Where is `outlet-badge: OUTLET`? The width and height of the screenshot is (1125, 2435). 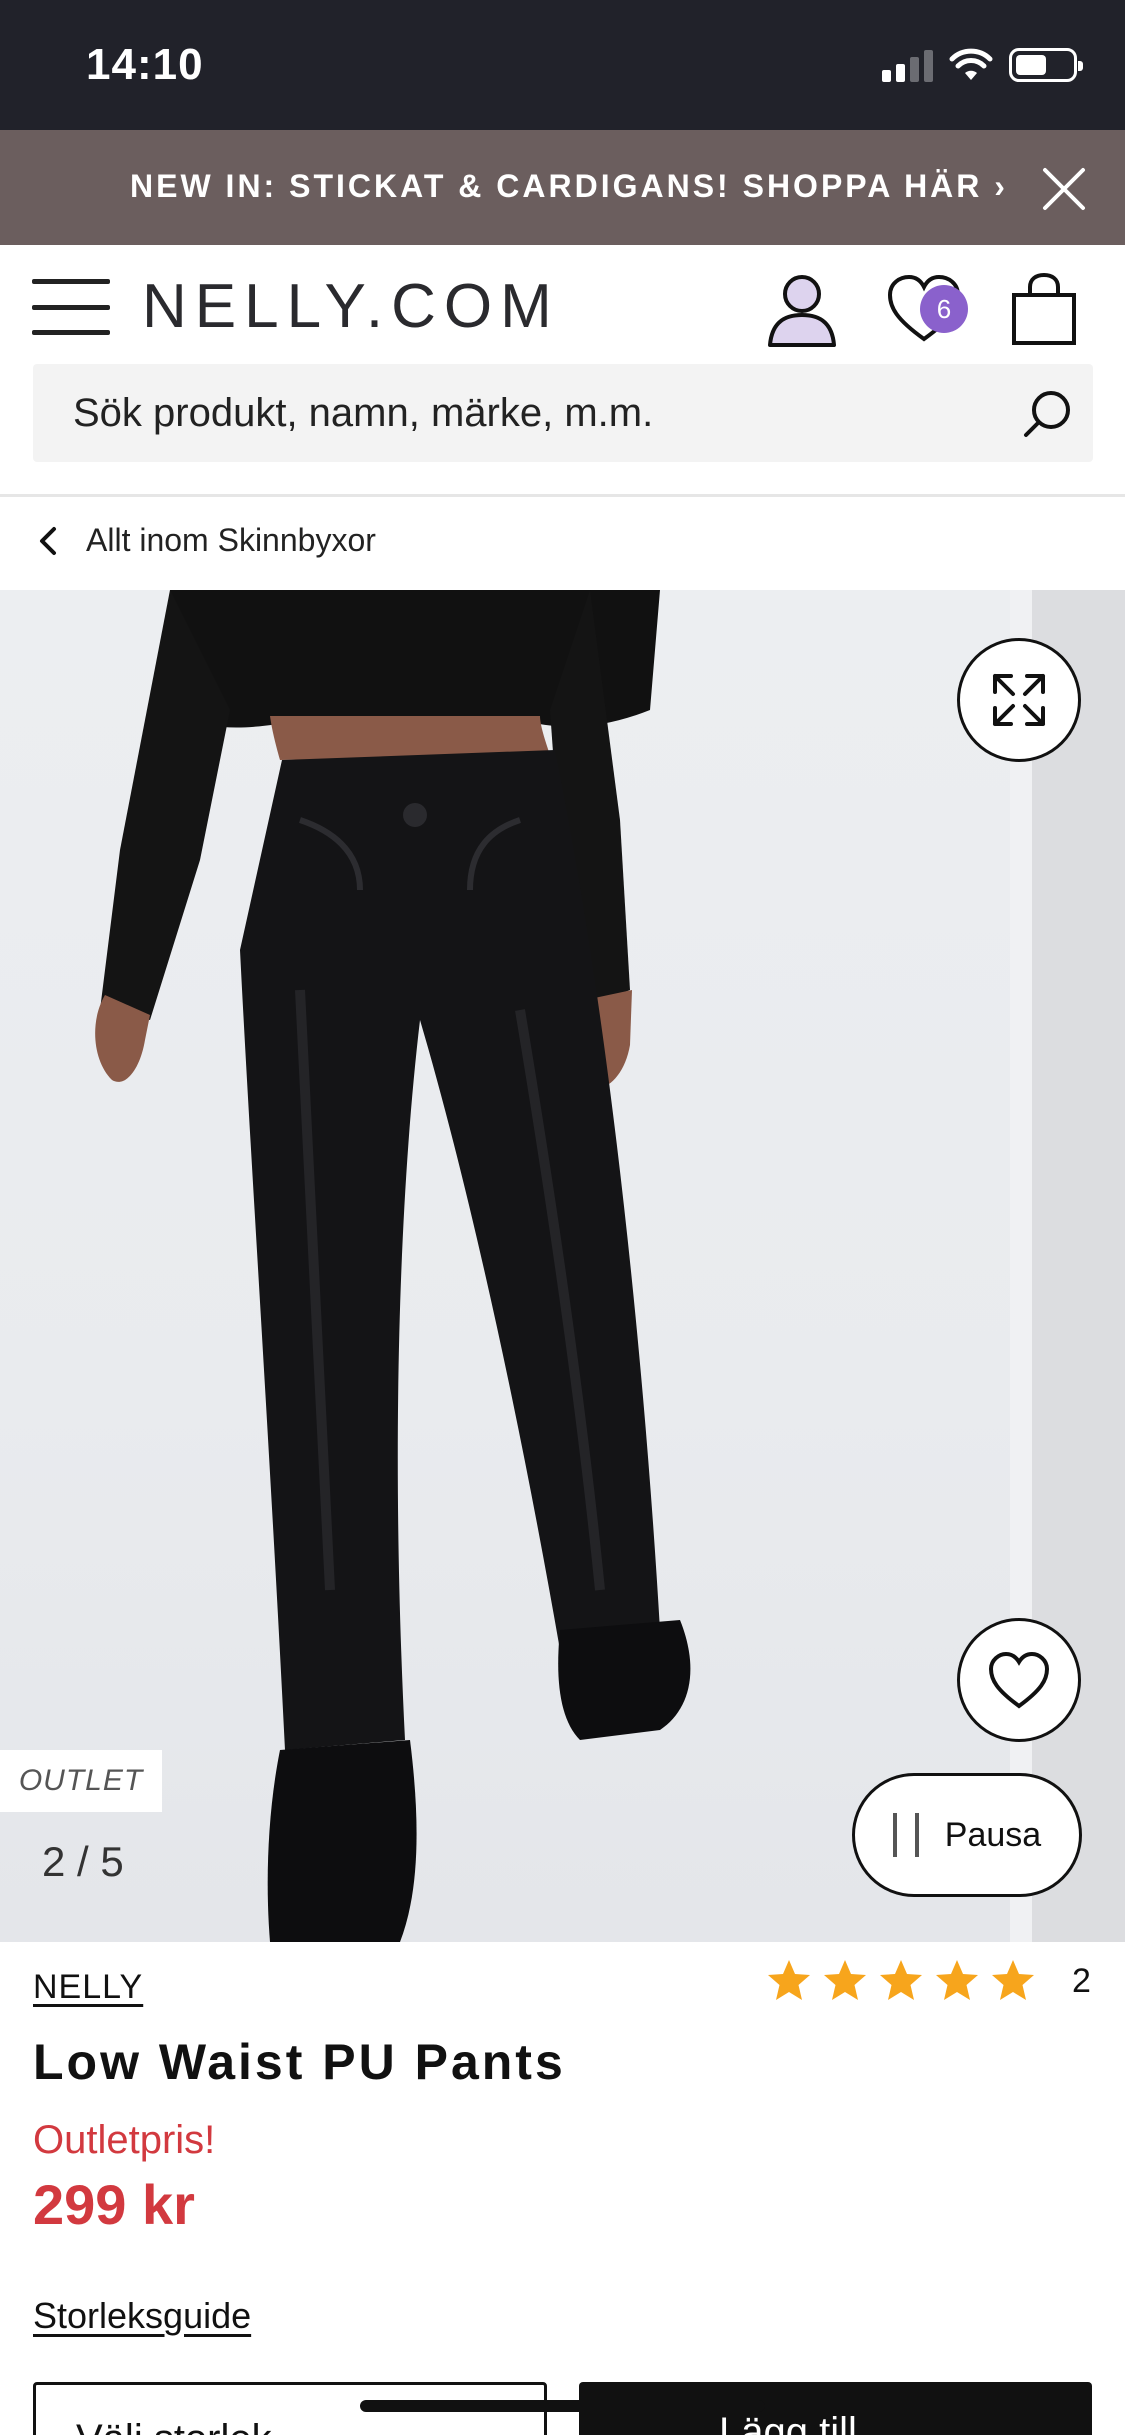
outlet-badge: OUTLET is located at coordinates (81, 1781).